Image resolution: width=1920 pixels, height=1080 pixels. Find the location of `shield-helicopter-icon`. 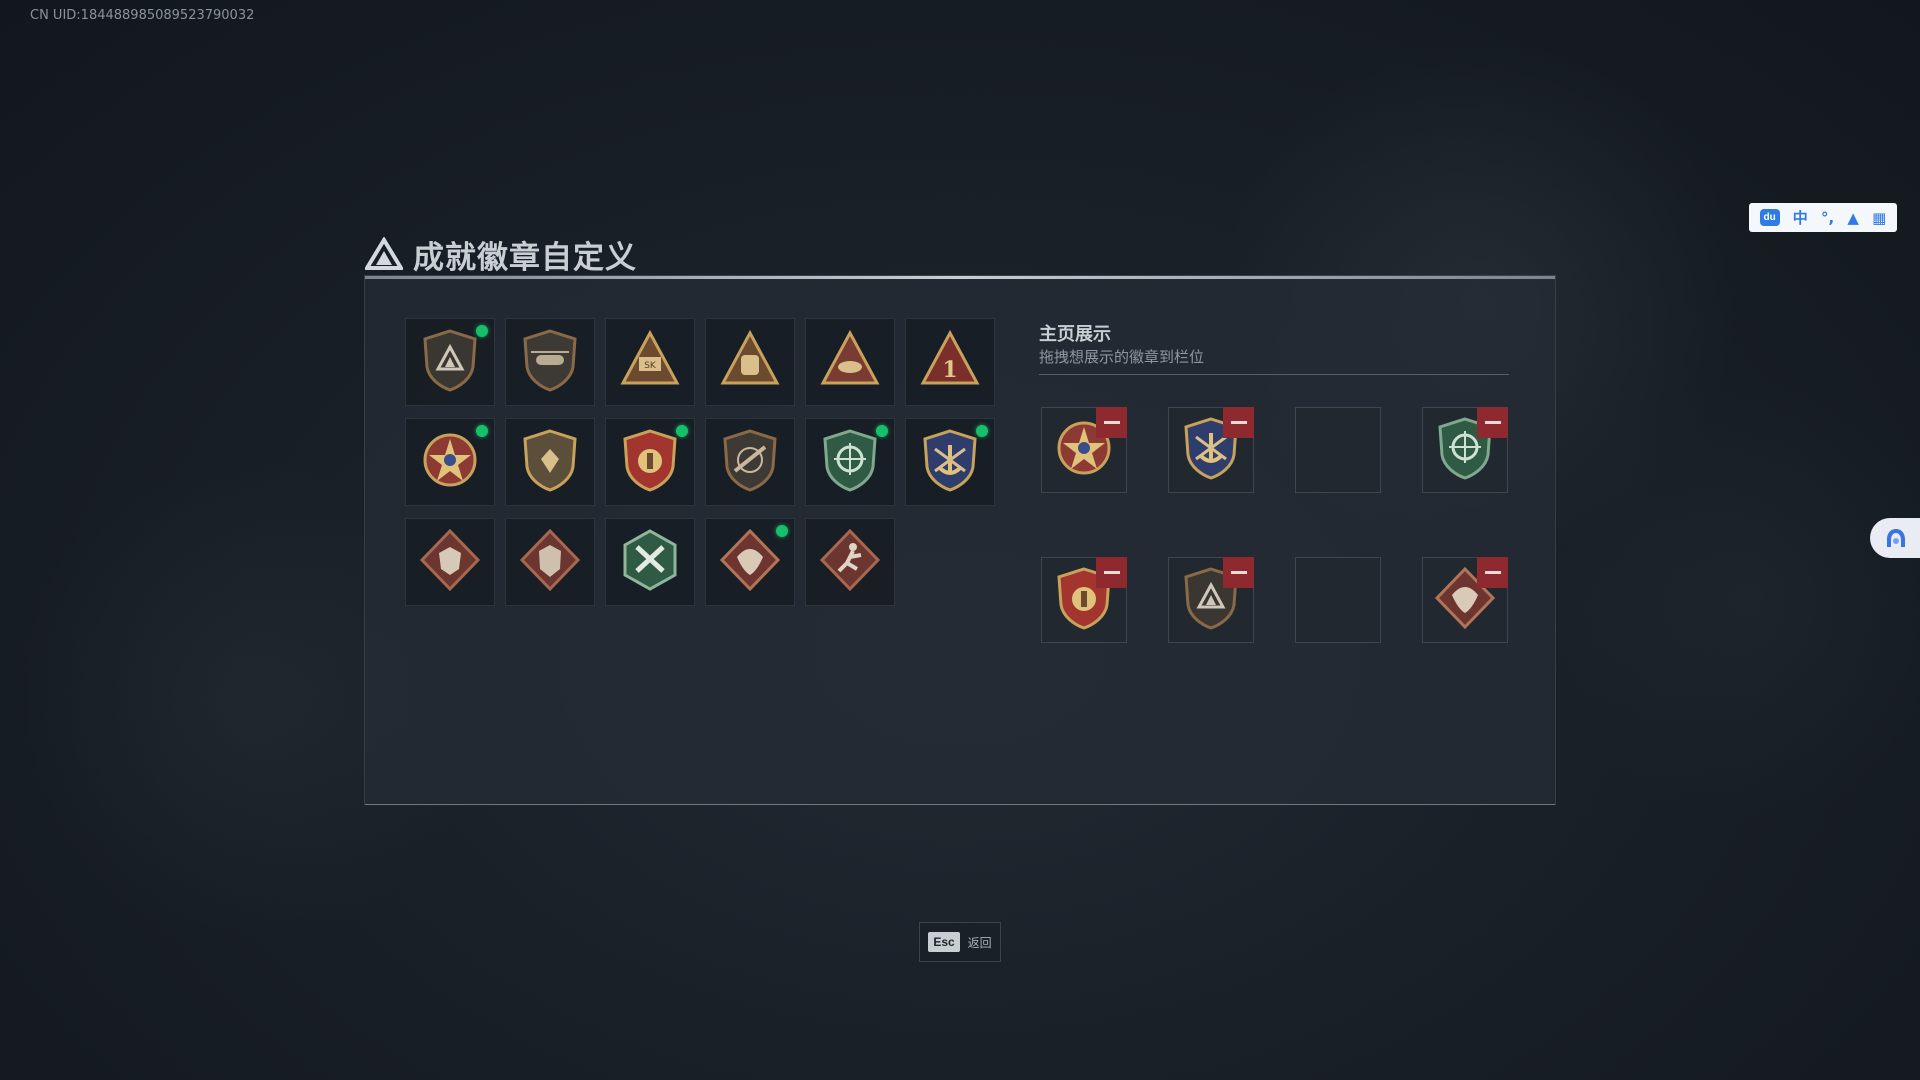

shield-helicopter-icon is located at coordinates (550, 362).